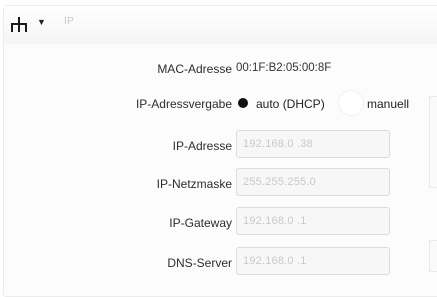 This screenshot has width=437, height=297. I want to click on mac-address-label: MAC-Adresse, so click(194, 69).